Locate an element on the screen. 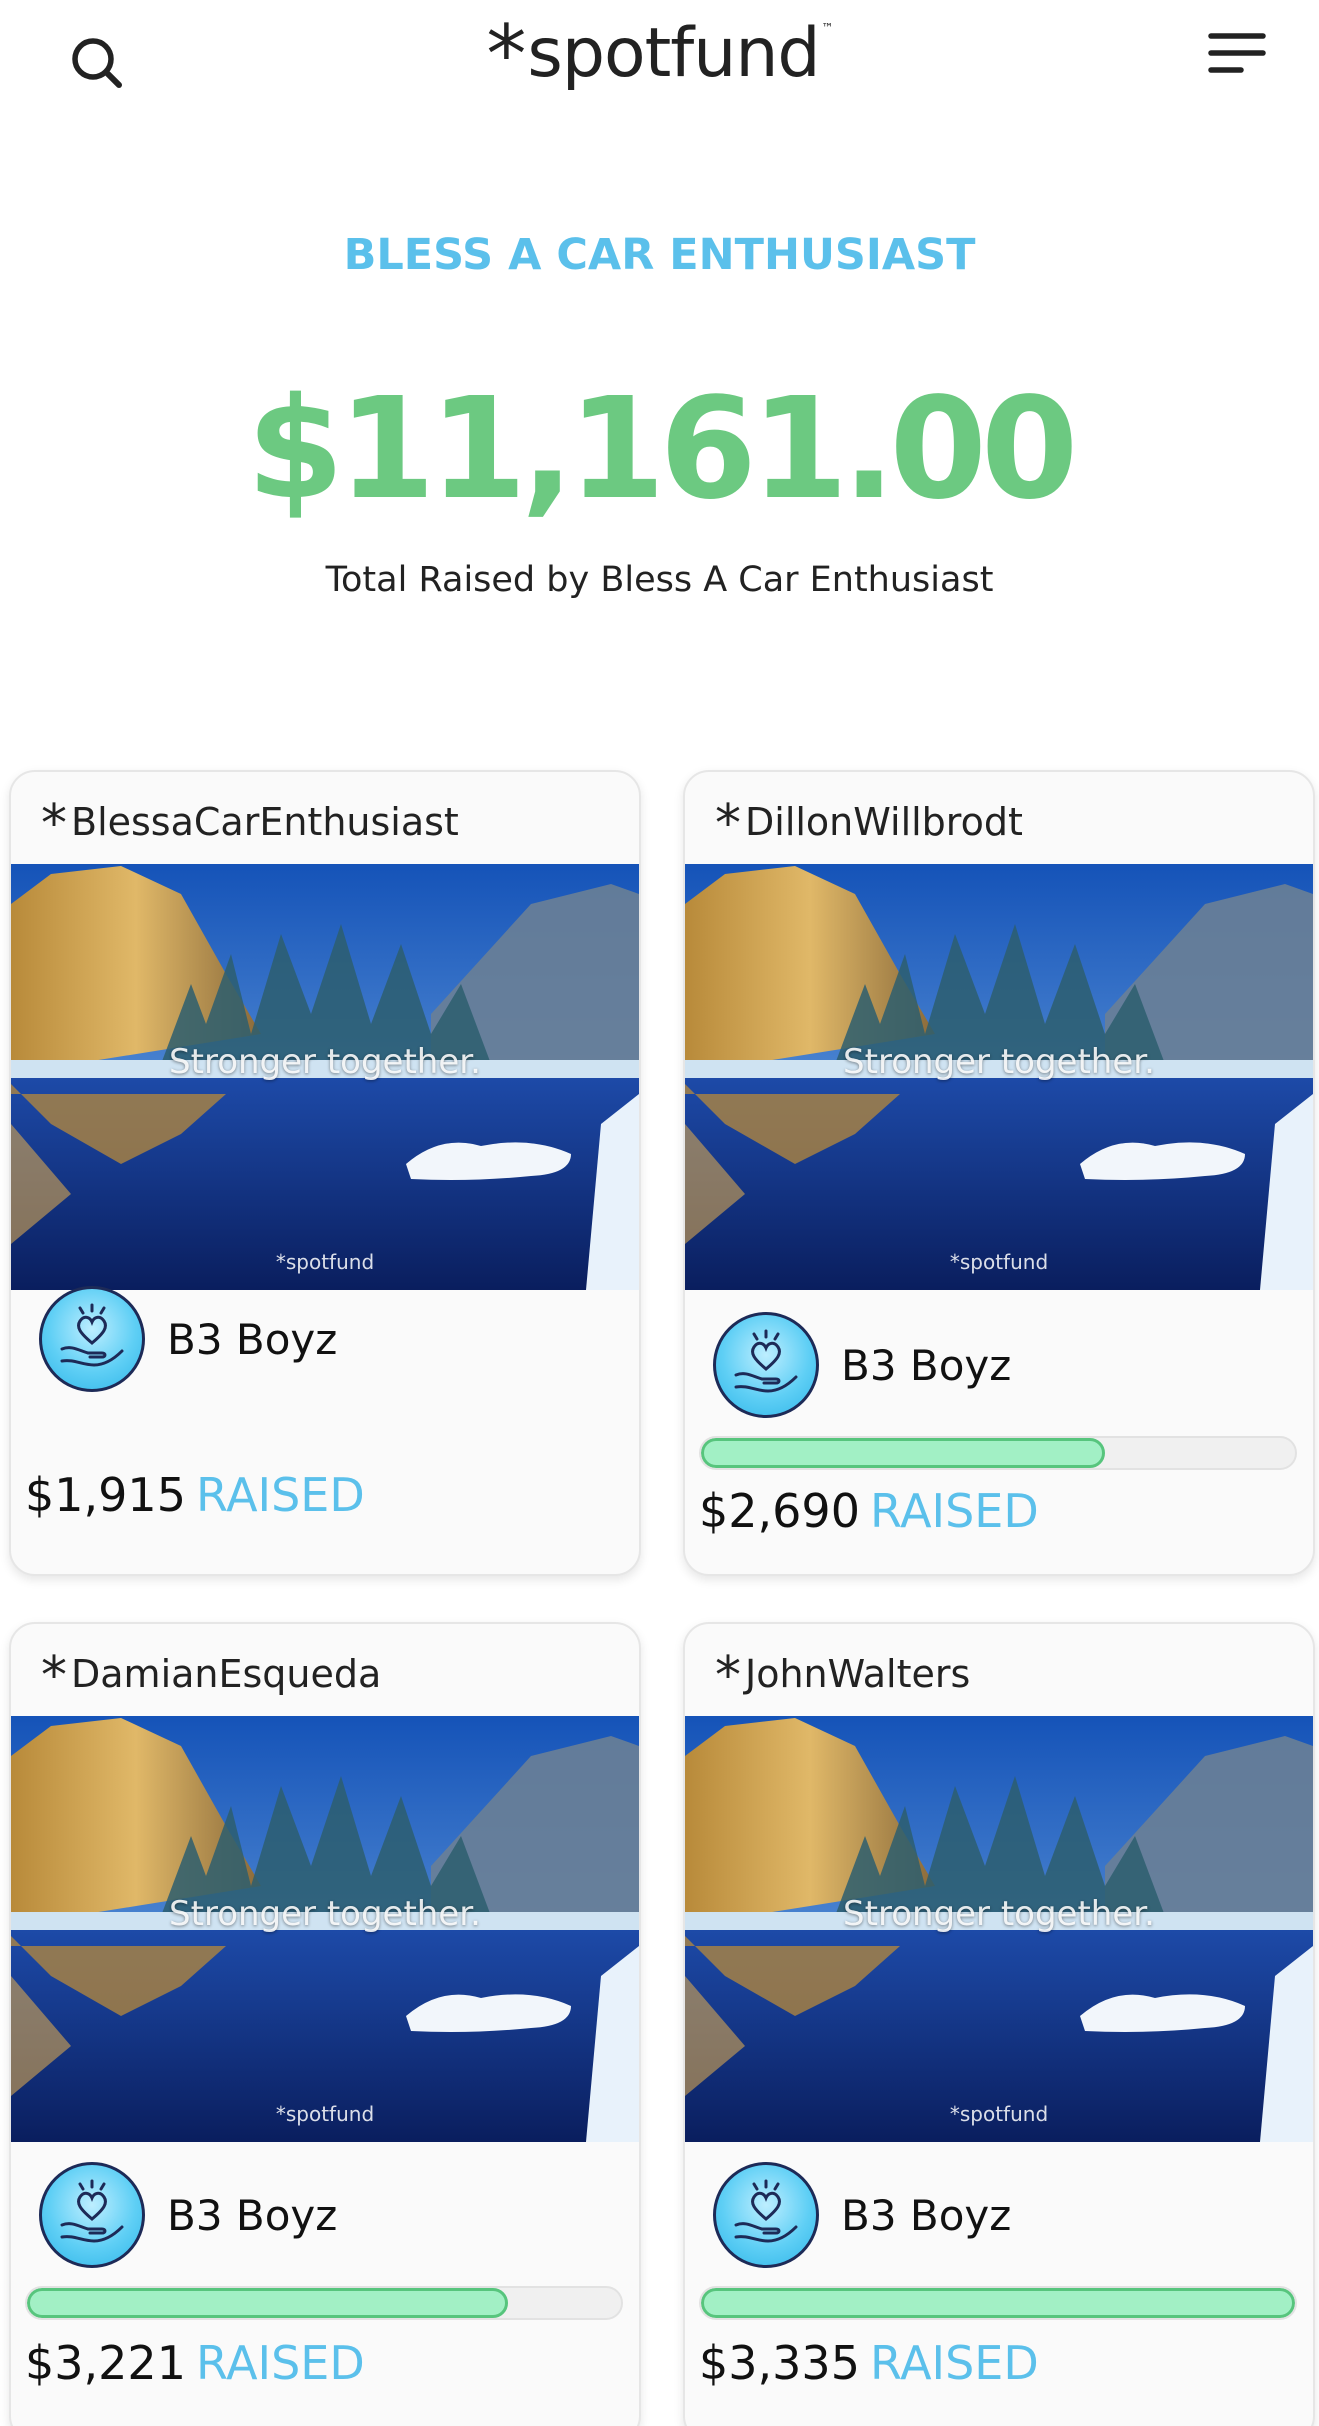 This screenshot has width=1319, height=2426. raised-amount: $3,335 is located at coordinates (779, 2363).